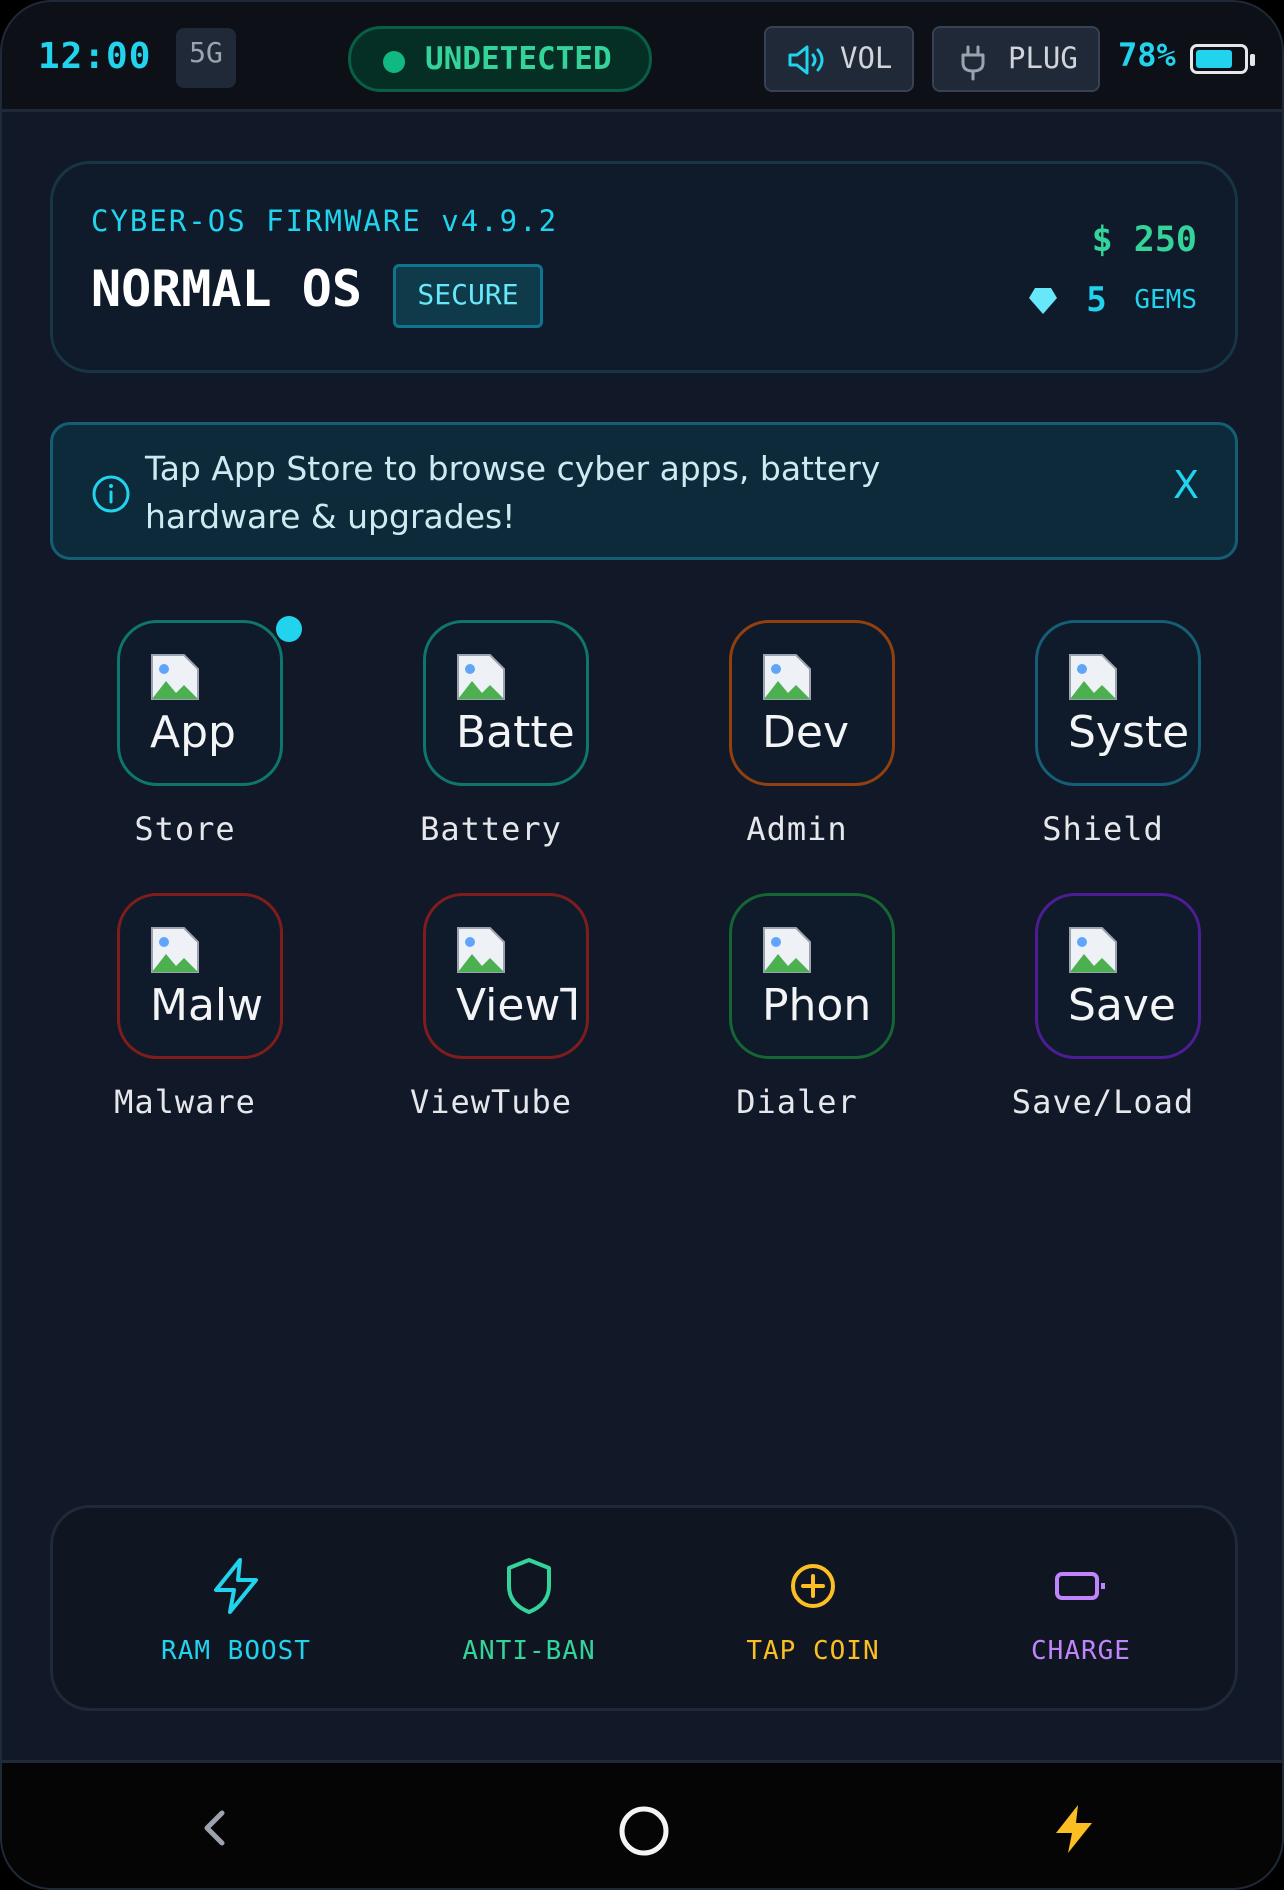 Image resolution: width=1284 pixels, height=1890 pixels. I want to click on app-icon: Save, so click(1118, 976).